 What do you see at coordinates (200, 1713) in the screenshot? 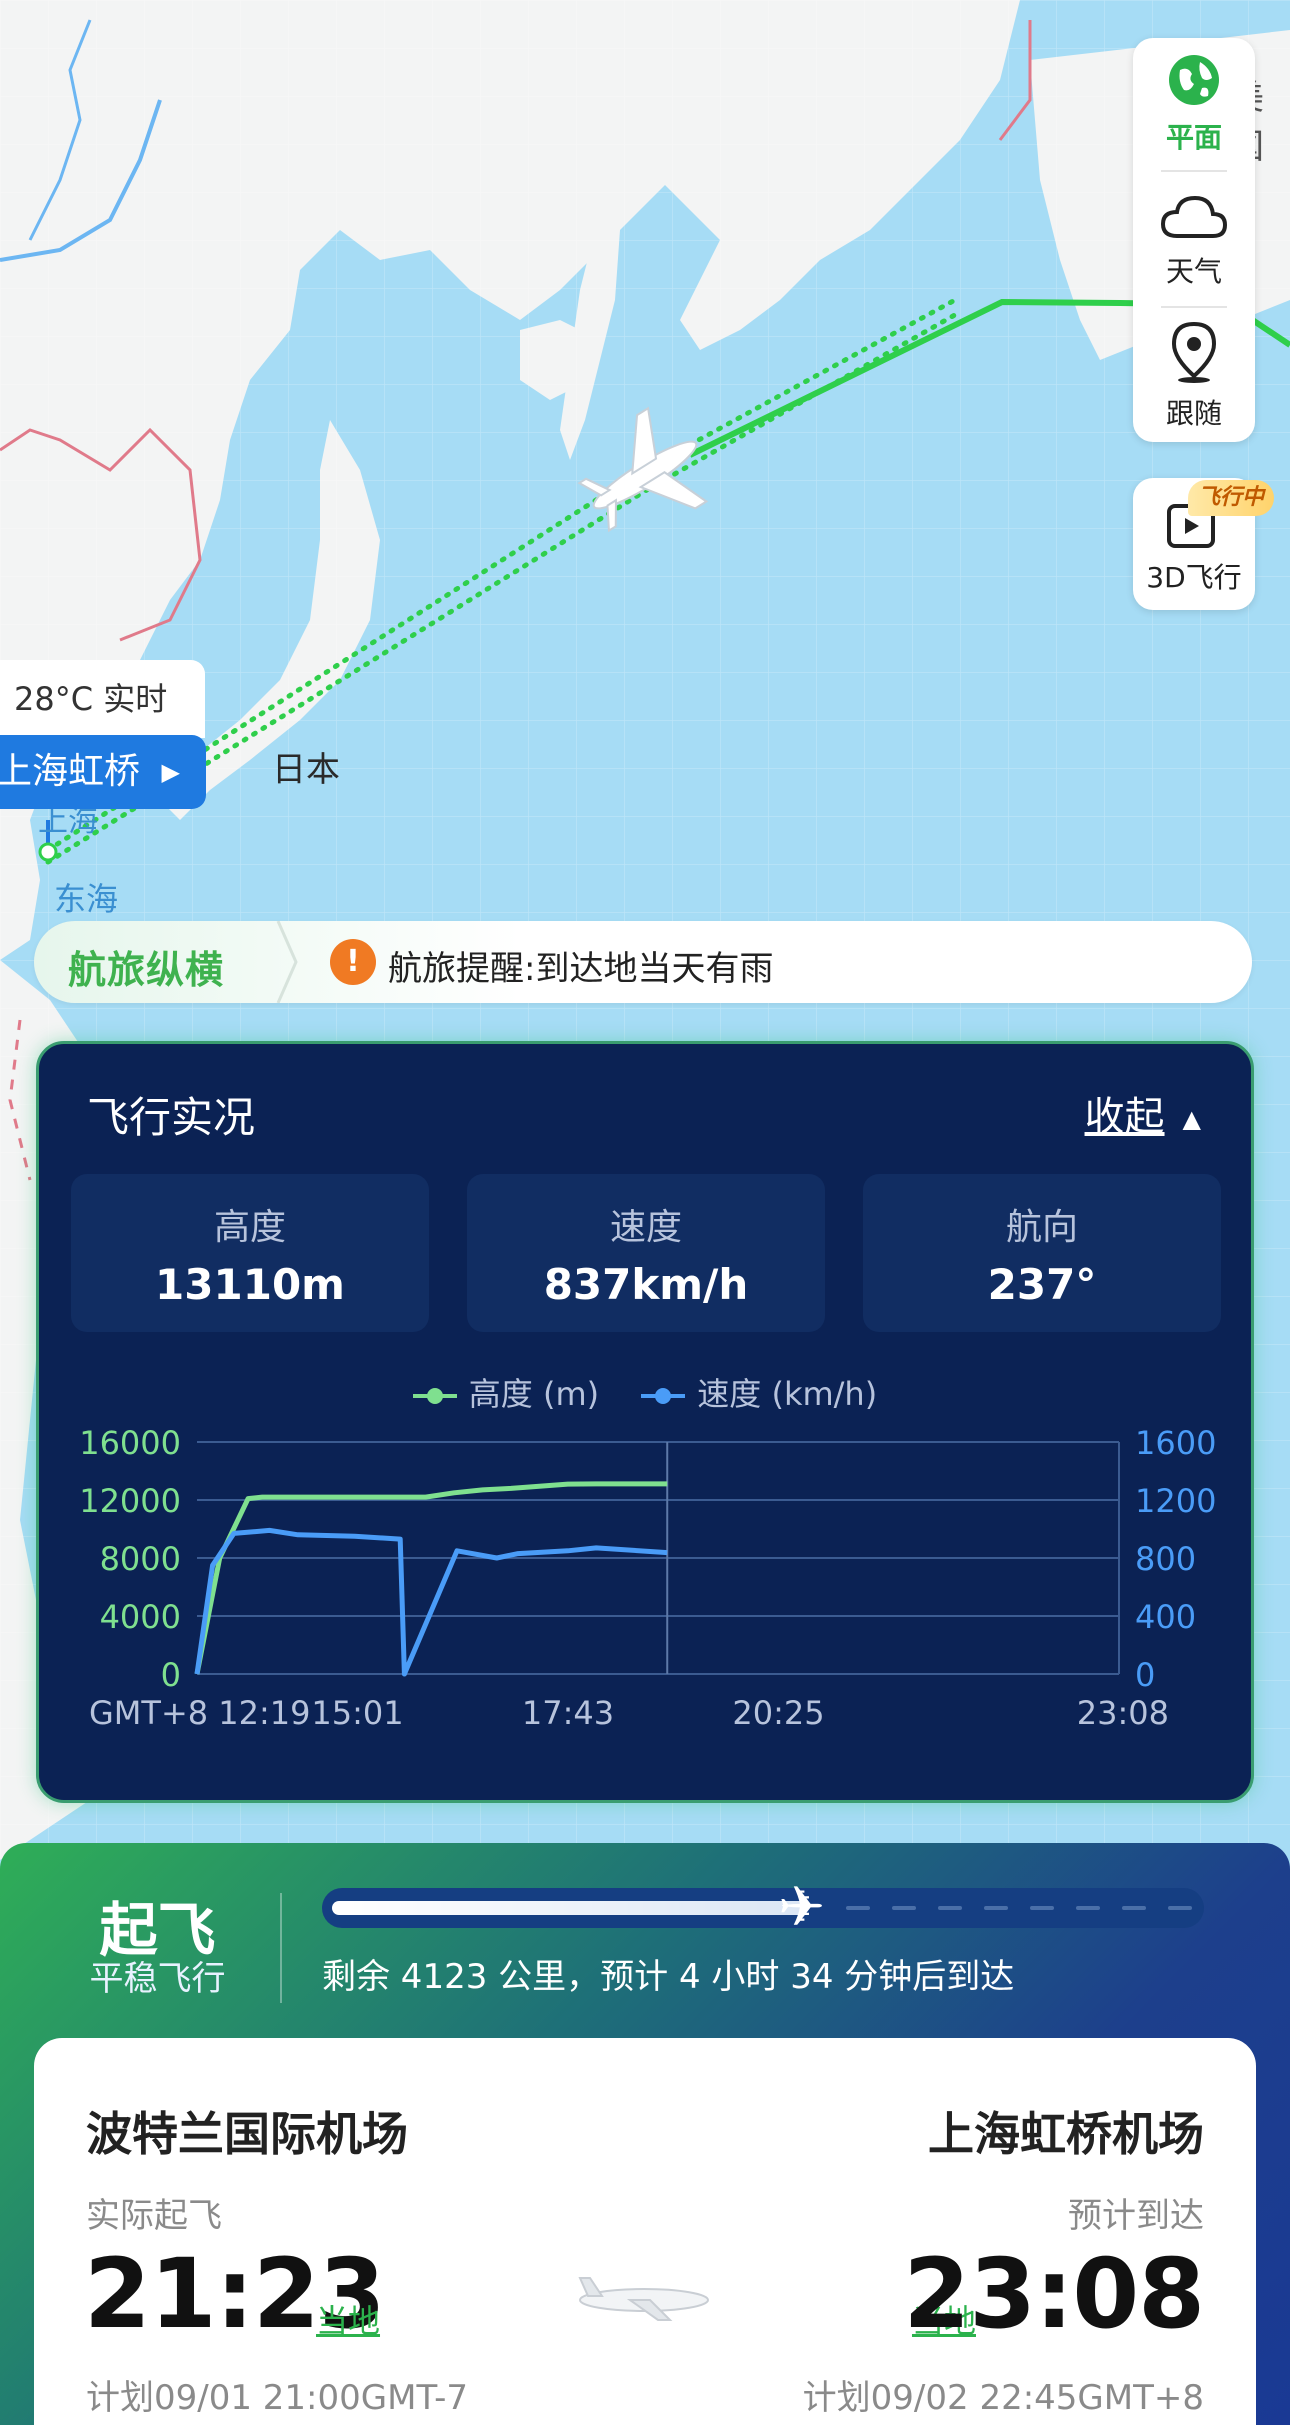
I see `x-tick-label: GMT+8 12:19` at bounding box center [200, 1713].